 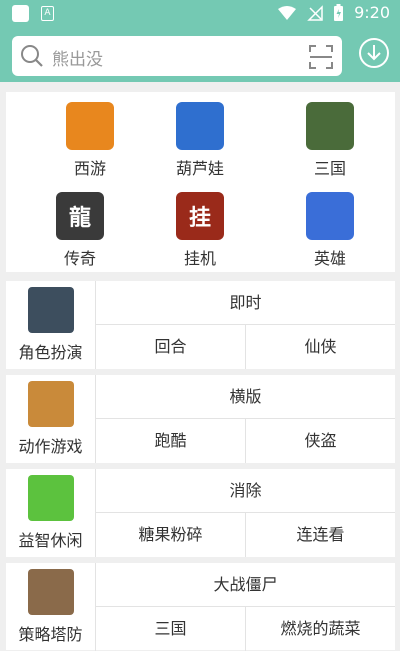 What do you see at coordinates (50, 310) in the screenshot?
I see `role-play-icon` at bounding box center [50, 310].